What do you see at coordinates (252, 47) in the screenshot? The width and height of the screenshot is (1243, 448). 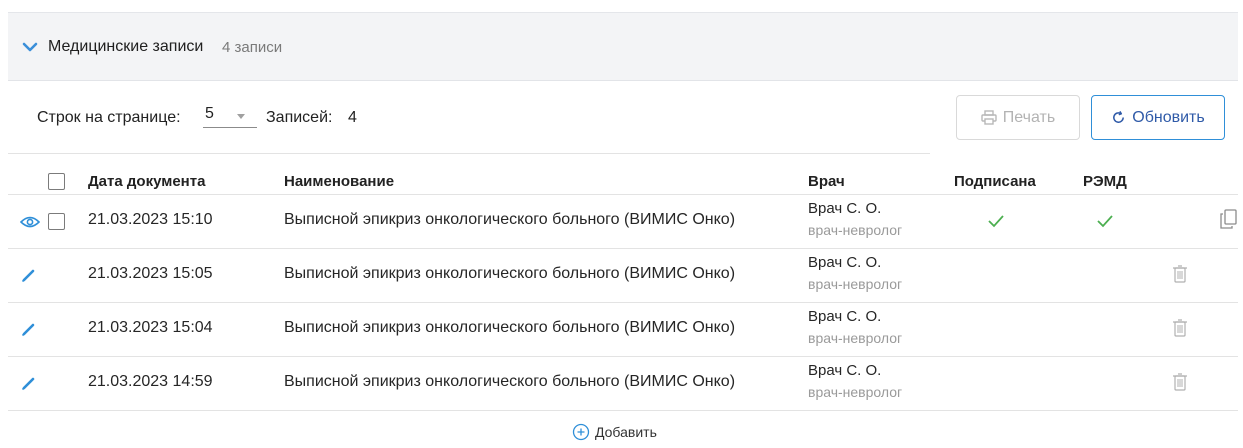 I see `section-record-count: 4 записи` at bounding box center [252, 47].